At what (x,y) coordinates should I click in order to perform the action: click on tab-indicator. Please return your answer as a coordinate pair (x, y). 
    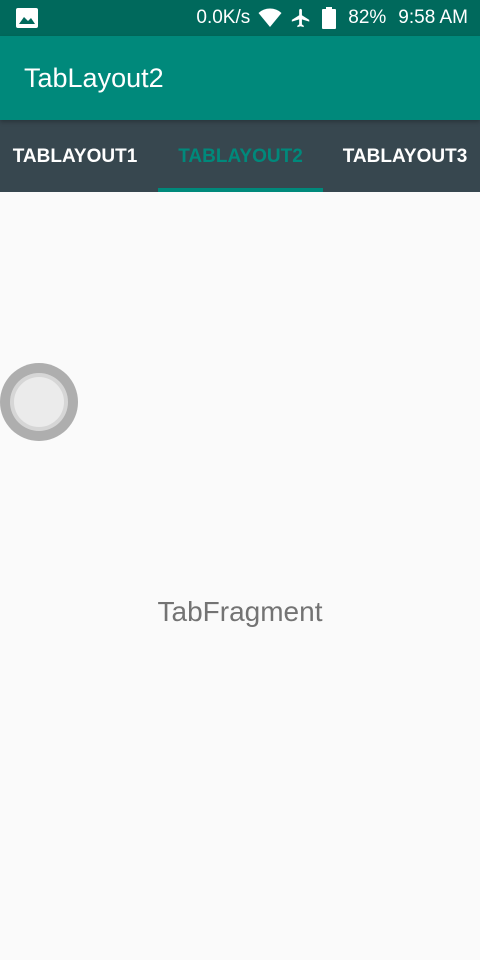
    Looking at the image, I should click on (240, 190).